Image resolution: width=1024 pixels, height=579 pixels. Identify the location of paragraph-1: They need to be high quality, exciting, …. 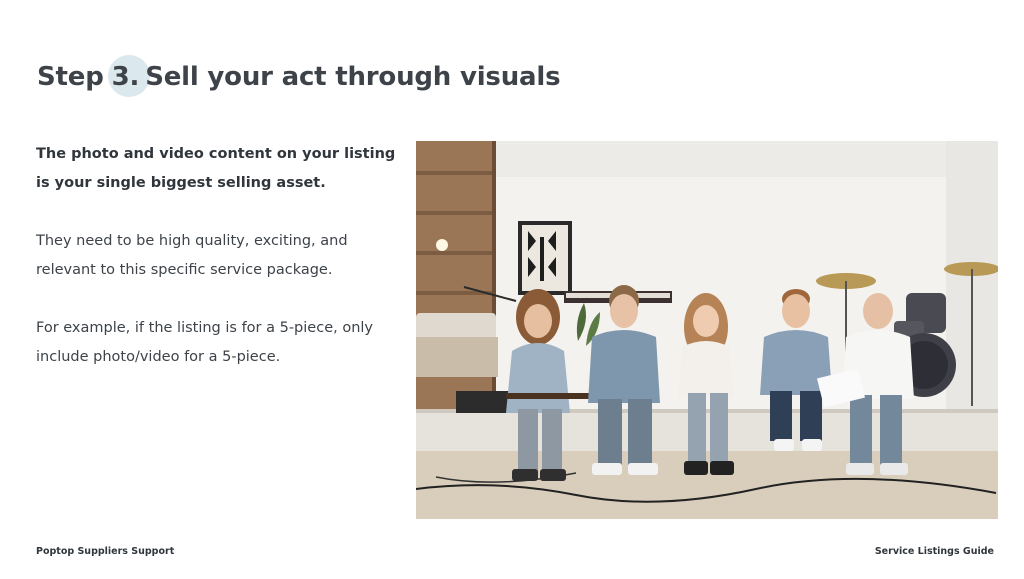
(192, 255).